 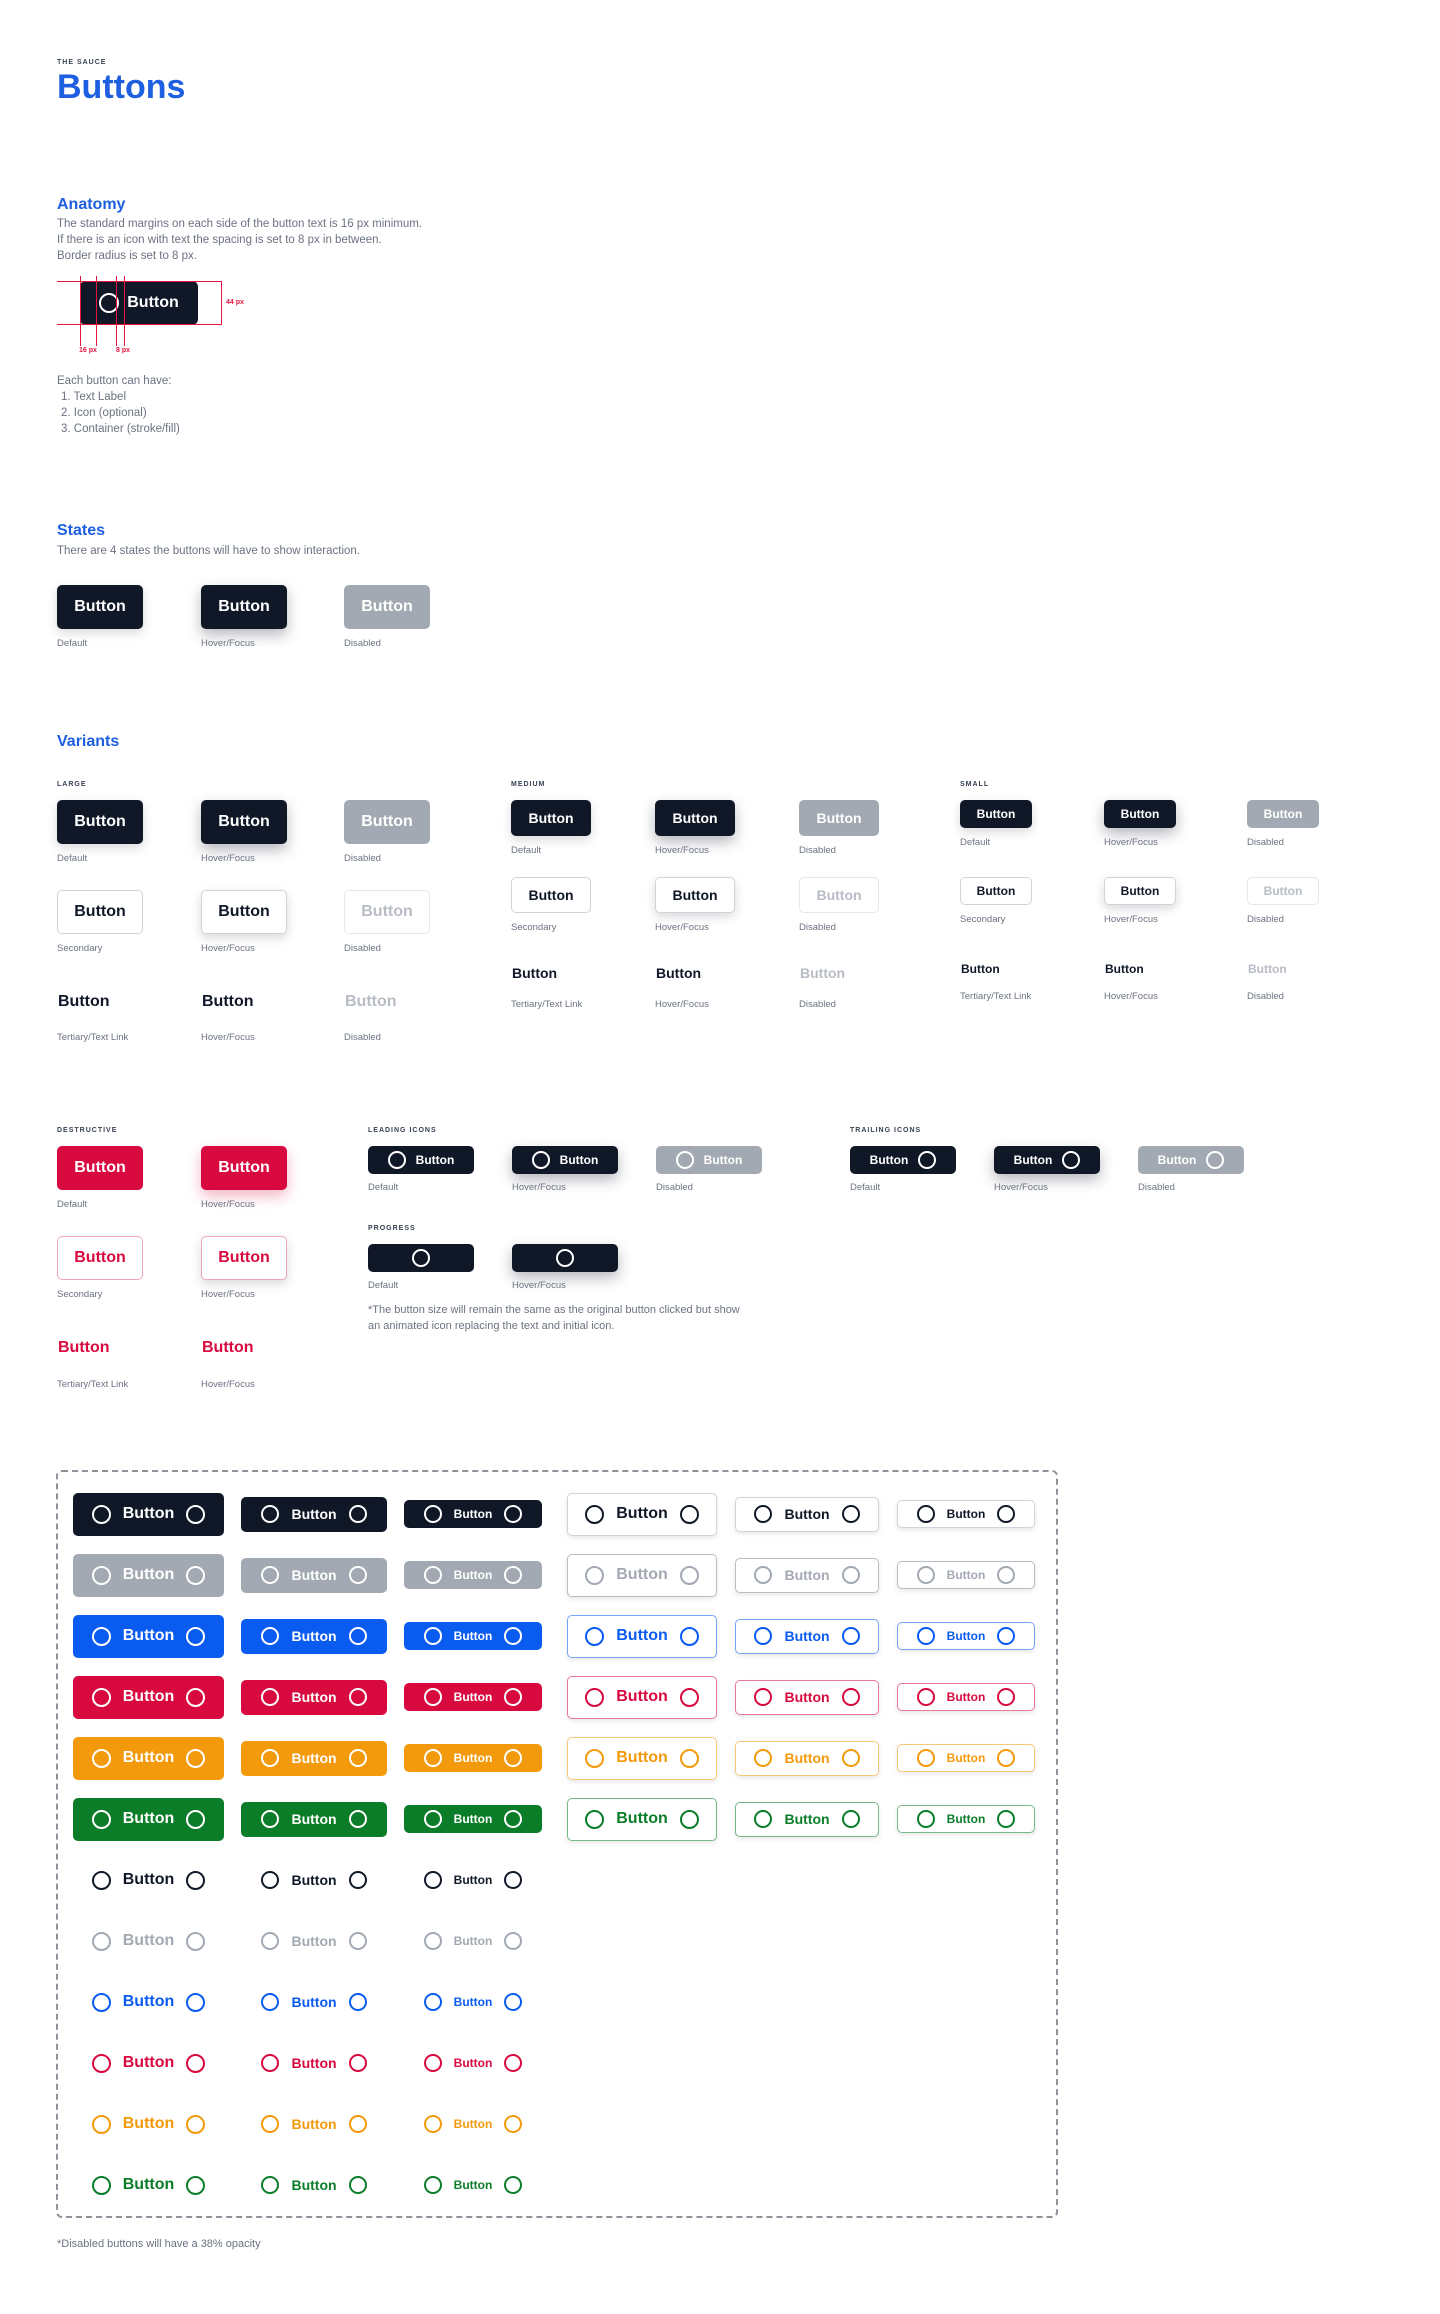 What do you see at coordinates (244, 607) in the screenshot?
I see `state-button-hover-focus: Button` at bounding box center [244, 607].